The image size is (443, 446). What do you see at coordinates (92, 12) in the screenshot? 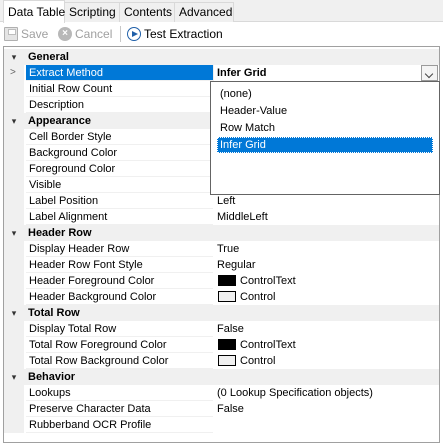
I see `tab-scripting: Scripting` at bounding box center [92, 12].